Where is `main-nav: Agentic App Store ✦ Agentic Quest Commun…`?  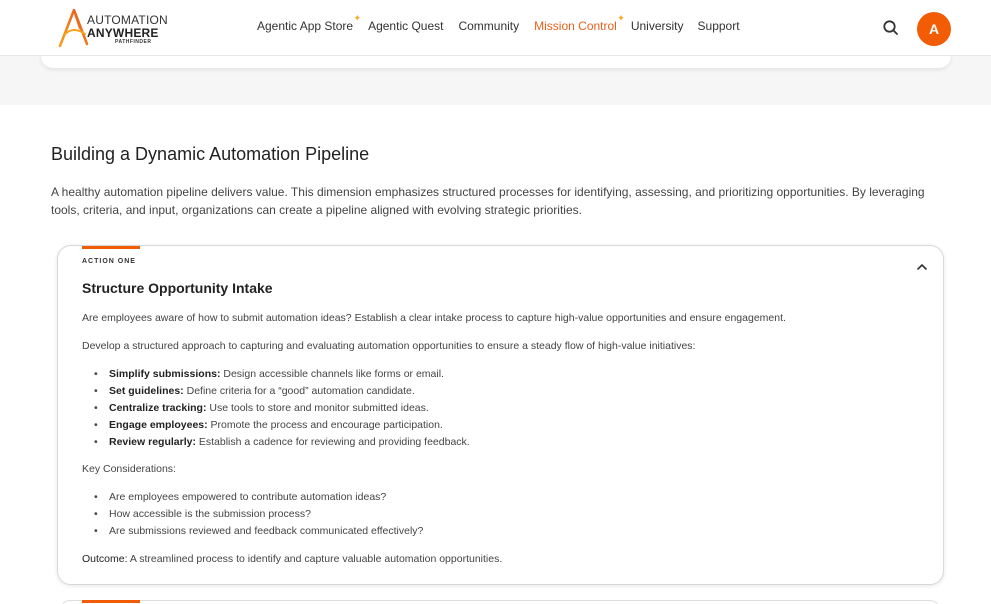 main-nav: Agentic App Store ✦ Agentic Quest Commun… is located at coordinates (498, 23).